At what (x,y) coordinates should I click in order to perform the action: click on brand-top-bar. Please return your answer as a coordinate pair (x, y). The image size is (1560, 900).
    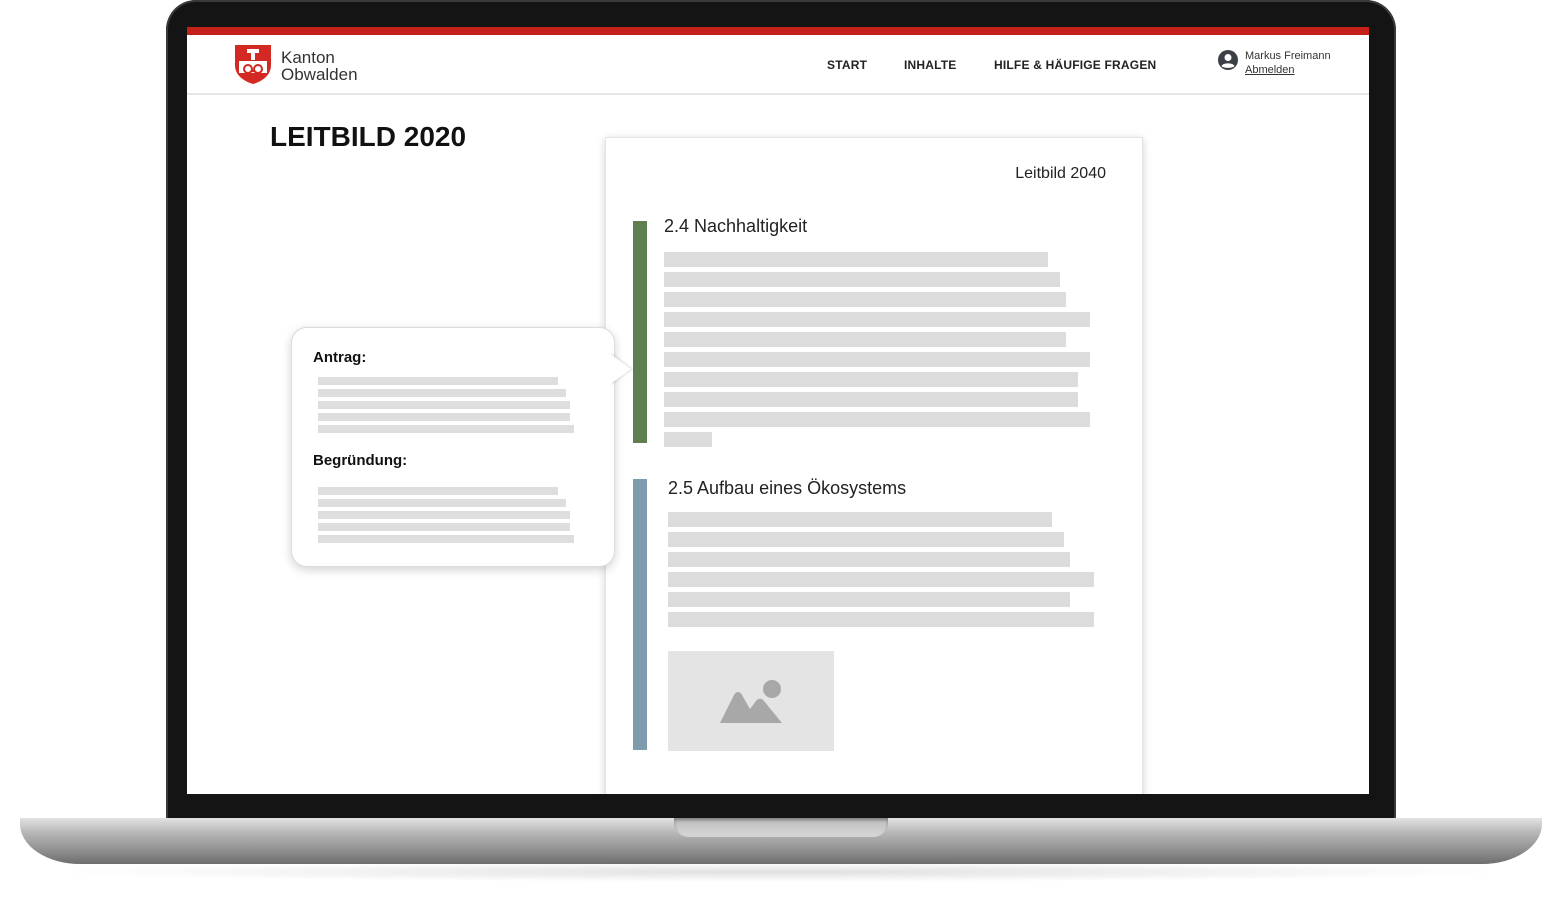
    Looking at the image, I should click on (778, 31).